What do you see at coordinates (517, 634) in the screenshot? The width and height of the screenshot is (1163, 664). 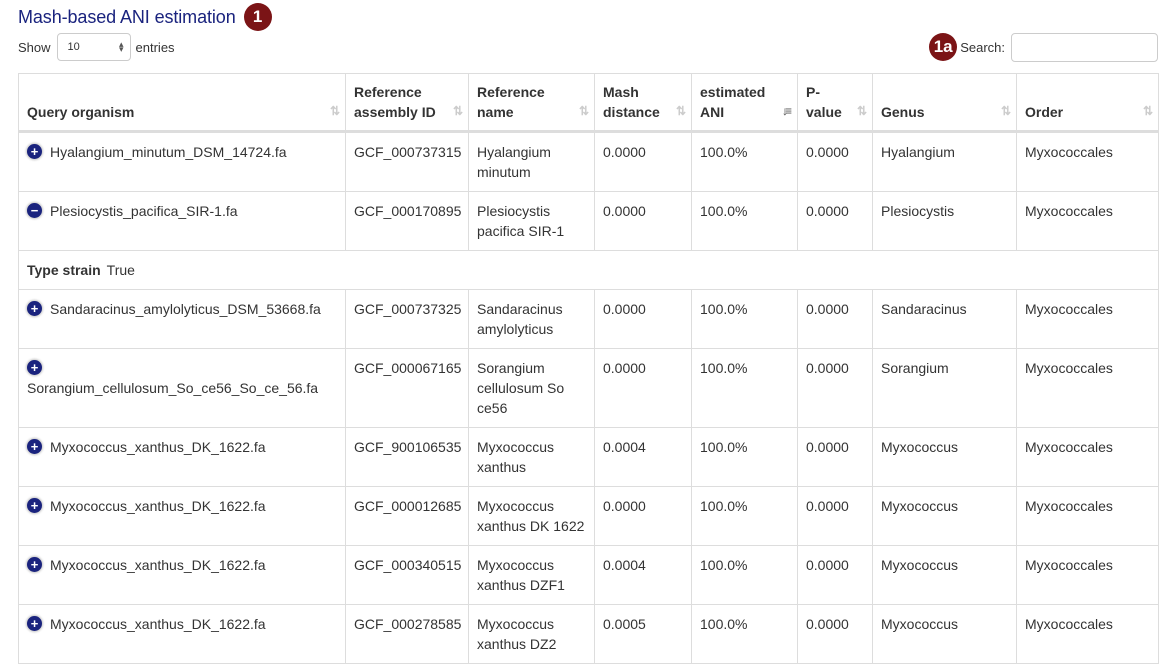 I see `reference-name-text: Myxococcus xanthus DZ2` at bounding box center [517, 634].